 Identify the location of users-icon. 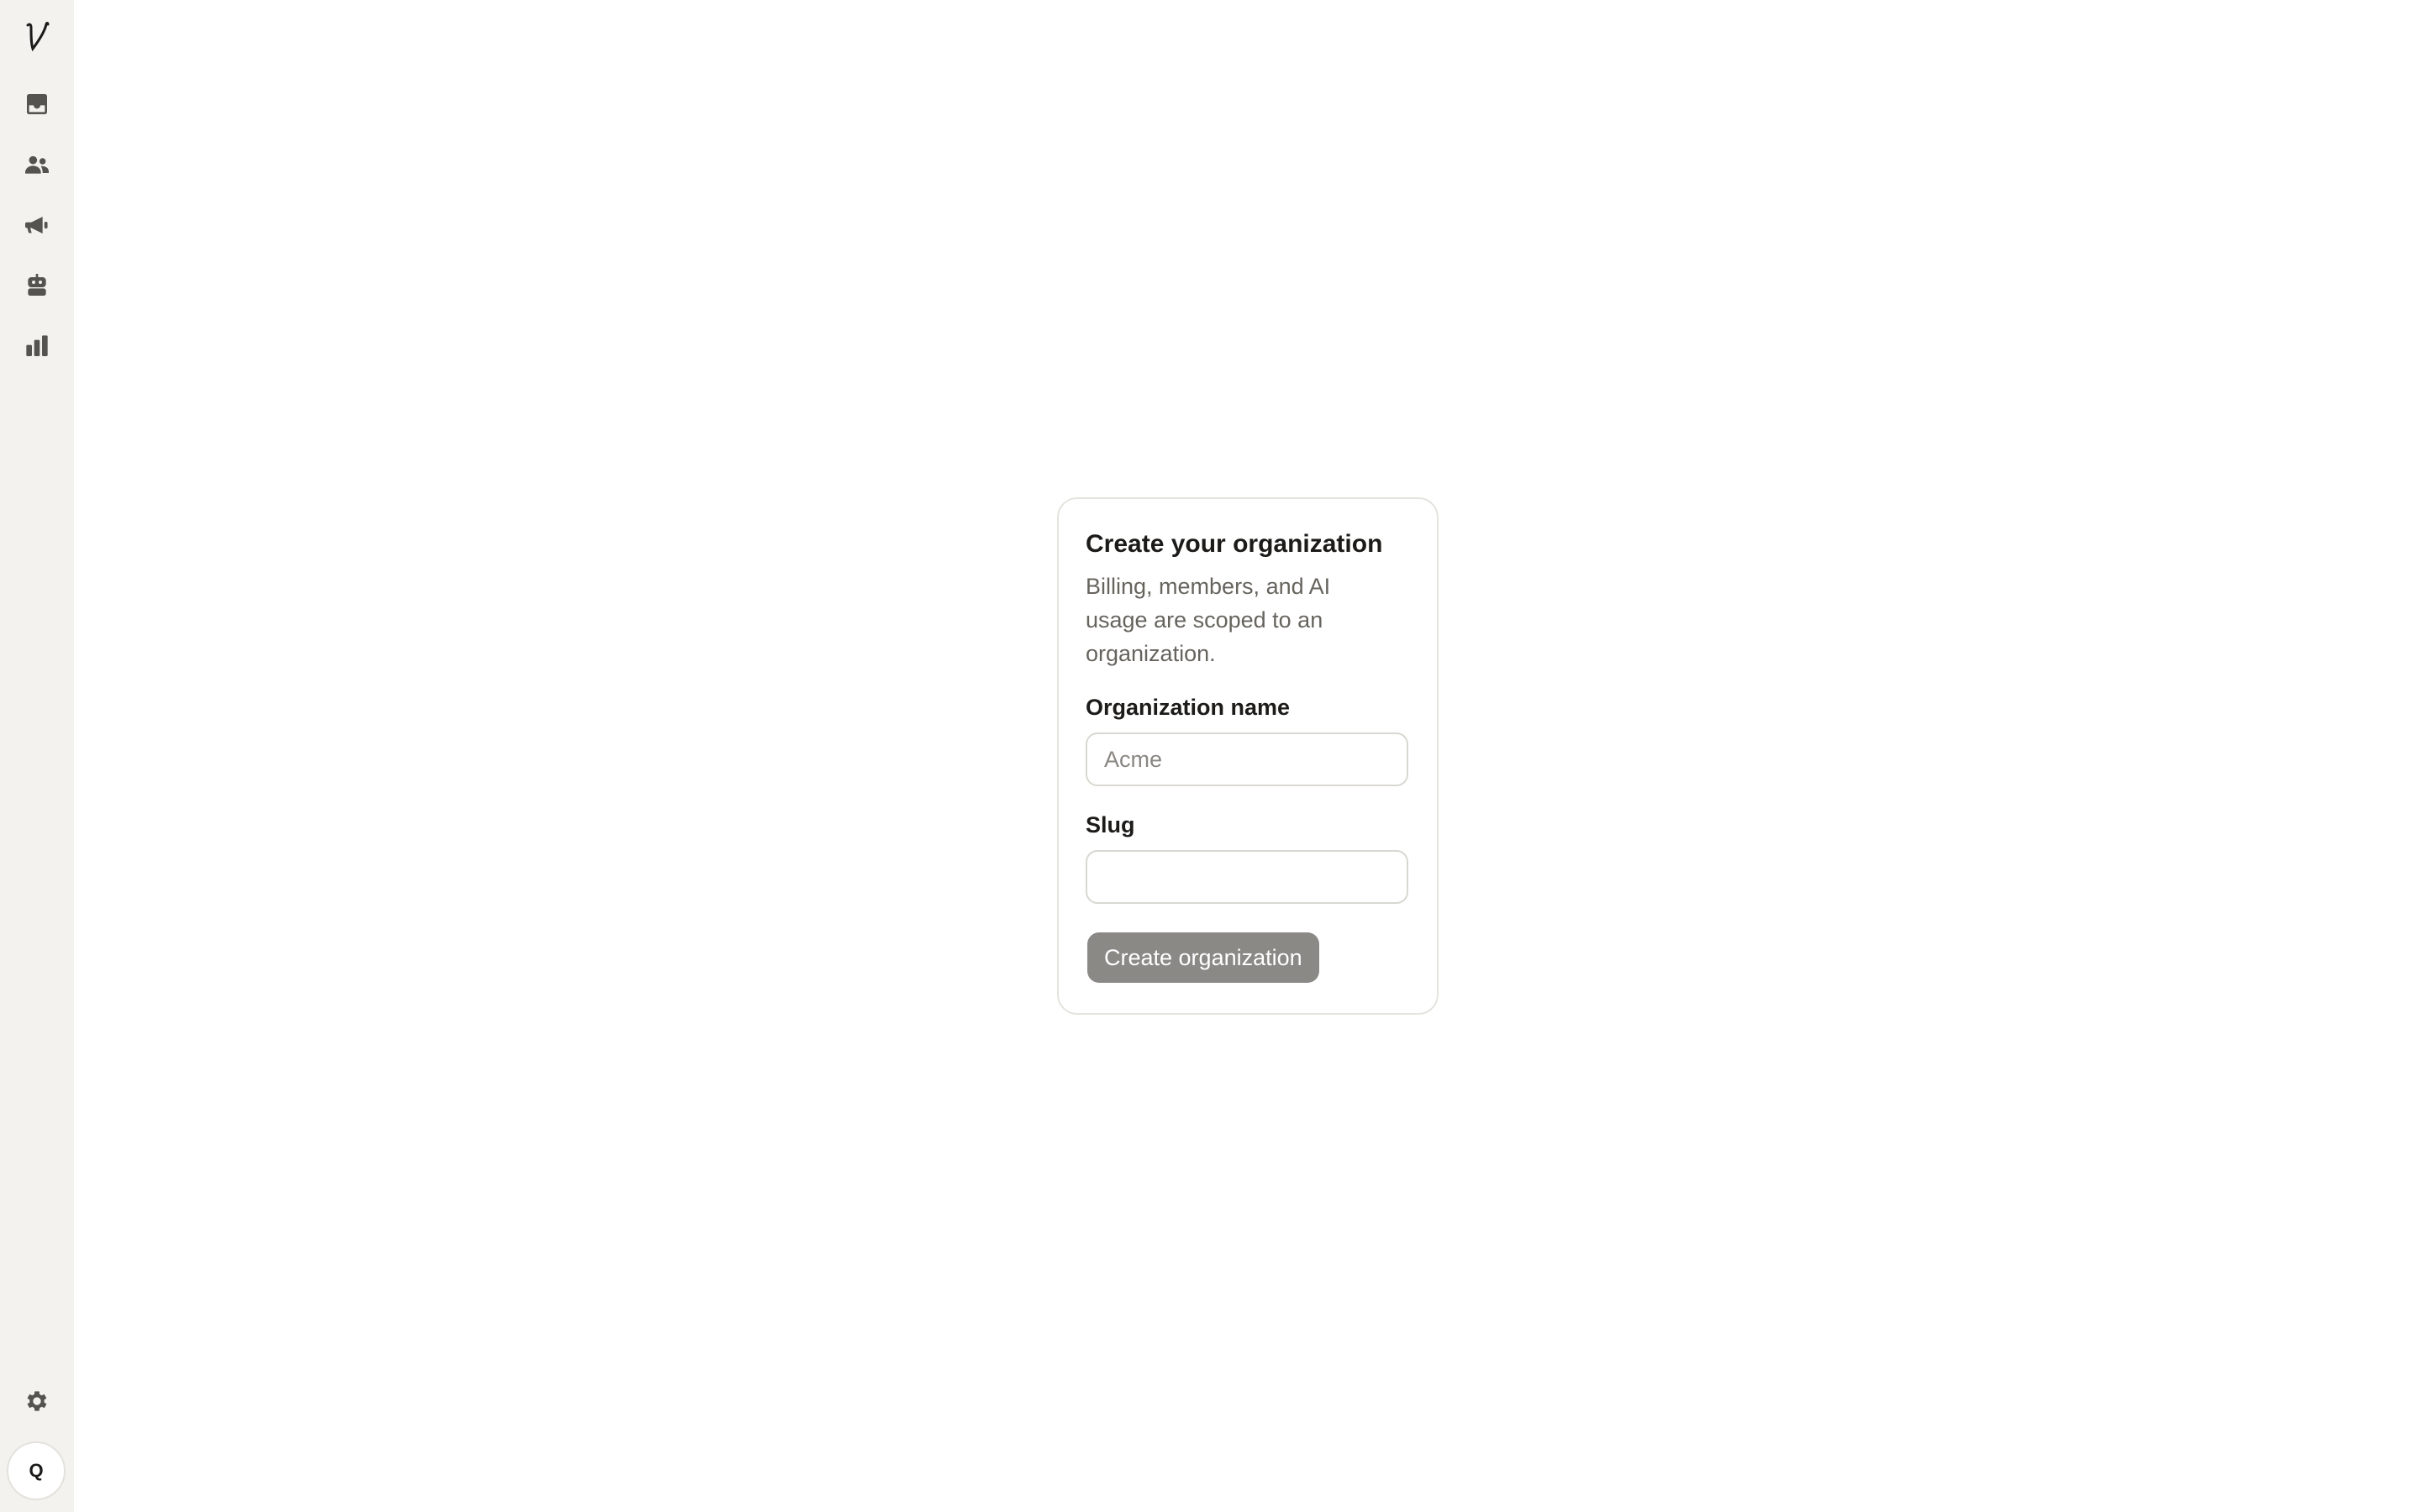
(37, 164).